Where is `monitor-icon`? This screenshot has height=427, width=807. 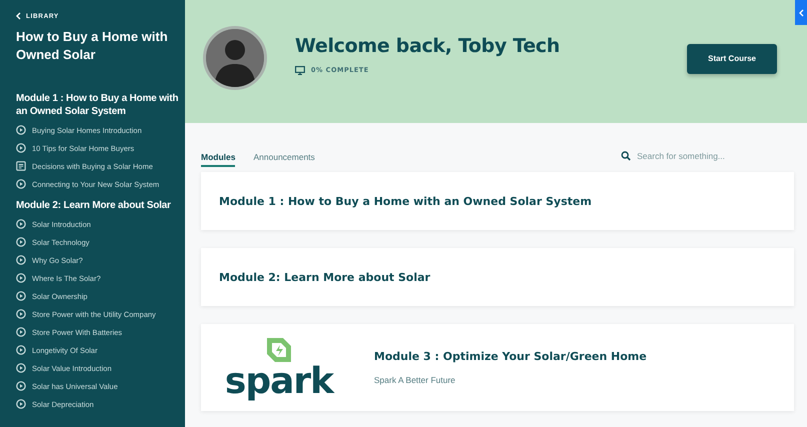 monitor-icon is located at coordinates (300, 70).